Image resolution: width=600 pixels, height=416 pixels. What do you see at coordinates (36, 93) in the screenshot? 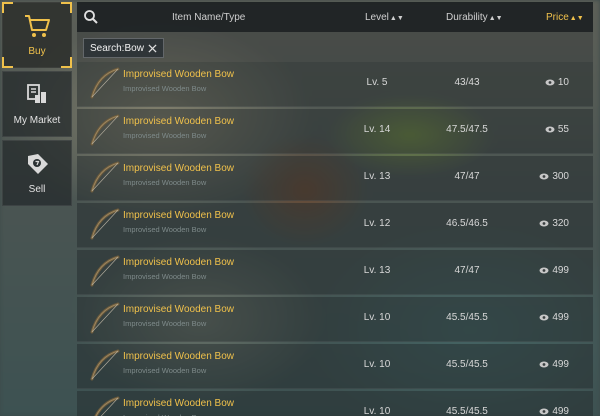
I see `market-icon` at bounding box center [36, 93].